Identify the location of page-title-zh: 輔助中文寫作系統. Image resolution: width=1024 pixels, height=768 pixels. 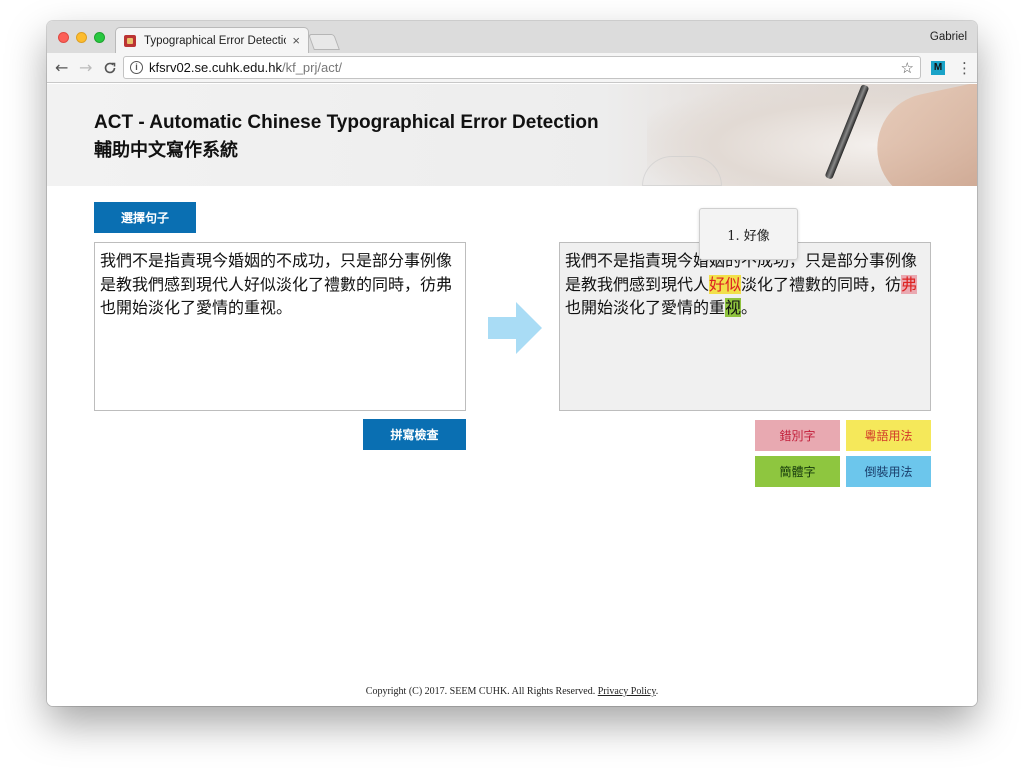
(166, 150).